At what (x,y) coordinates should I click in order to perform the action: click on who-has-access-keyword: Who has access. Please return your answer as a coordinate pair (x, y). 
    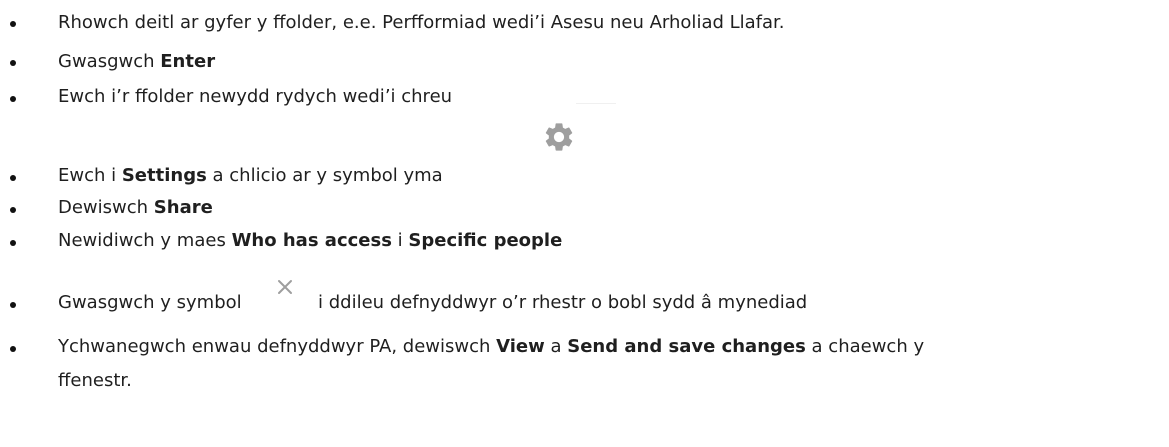
    Looking at the image, I should click on (311, 240).